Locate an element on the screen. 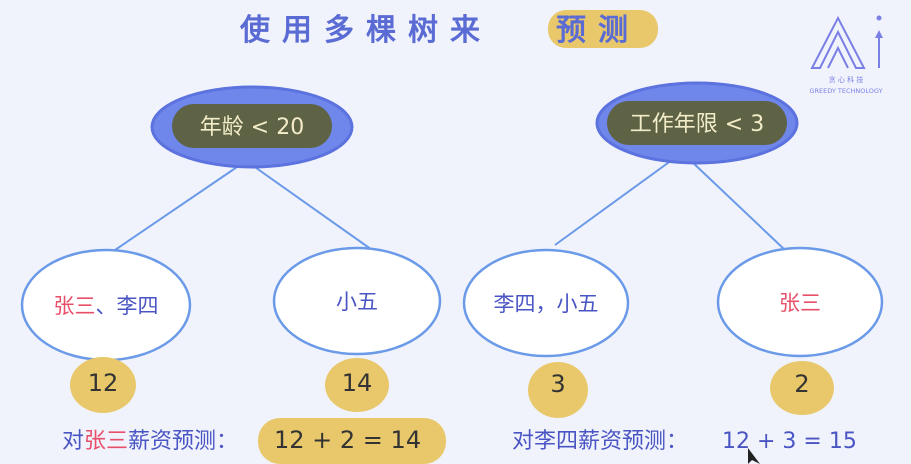  tree1-left-value: 12 is located at coordinates (103, 383).